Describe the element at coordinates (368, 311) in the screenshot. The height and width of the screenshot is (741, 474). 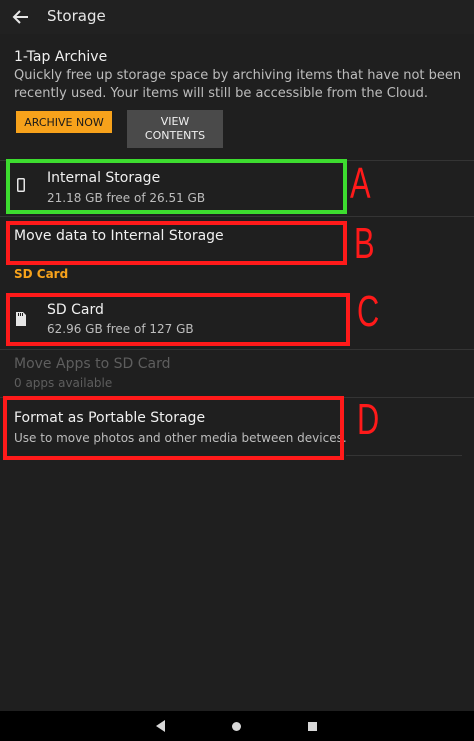
I see `annotation-label-c: C` at that location.